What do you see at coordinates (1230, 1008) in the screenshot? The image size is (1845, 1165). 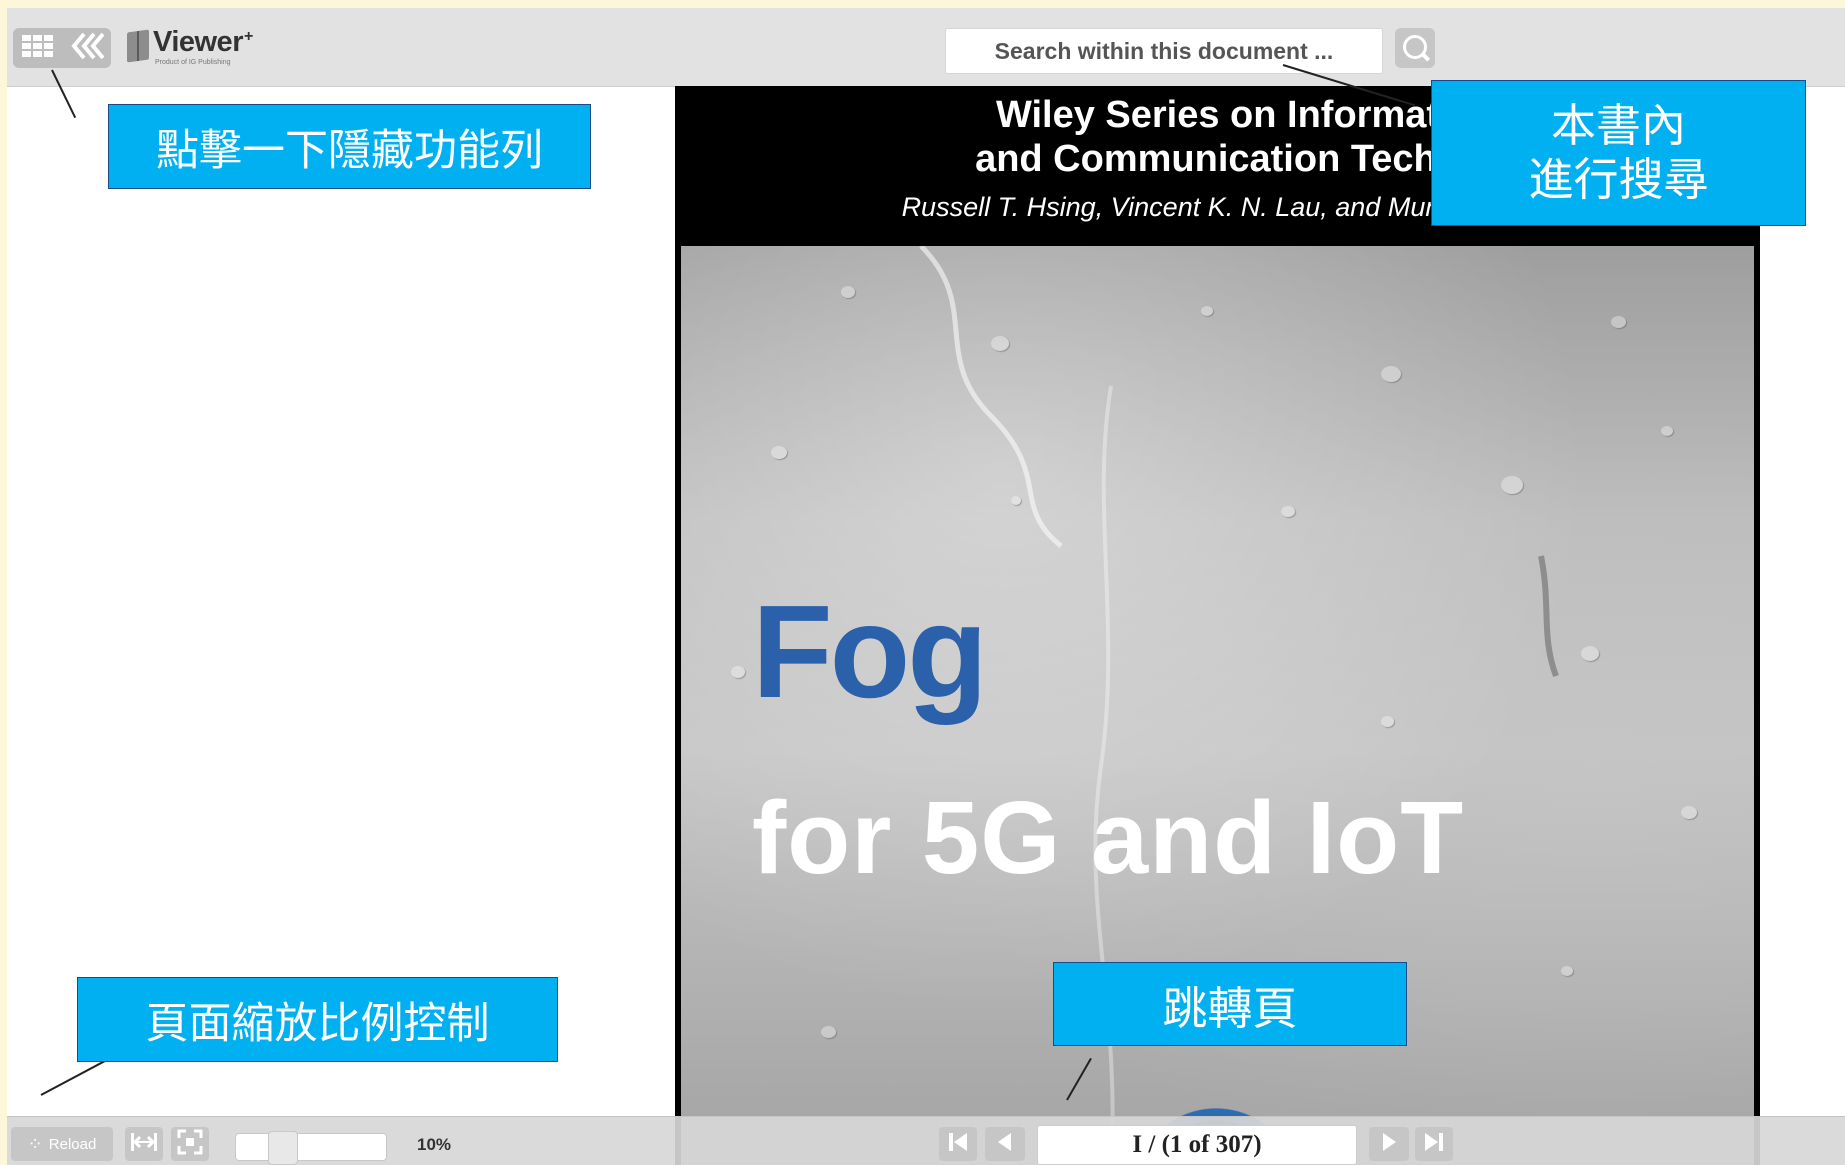 I see `callout-jump-page-text: 跳轉頁` at bounding box center [1230, 1008].